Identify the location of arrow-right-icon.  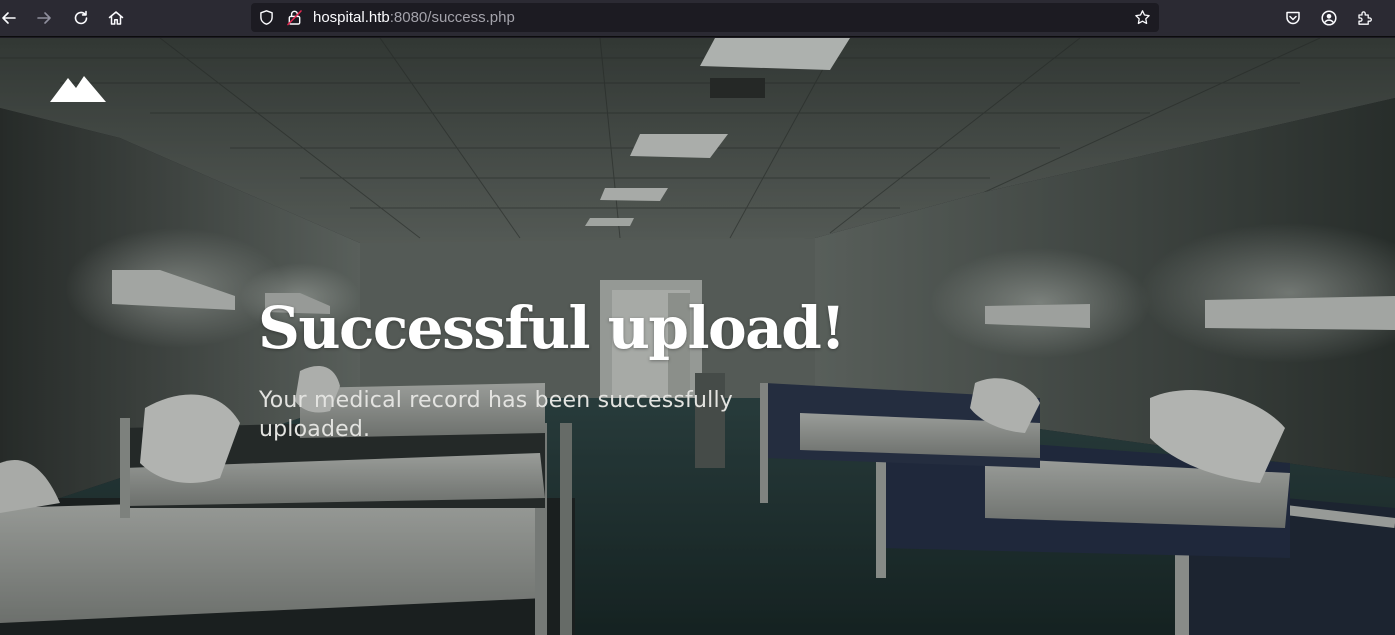
(44, 18).